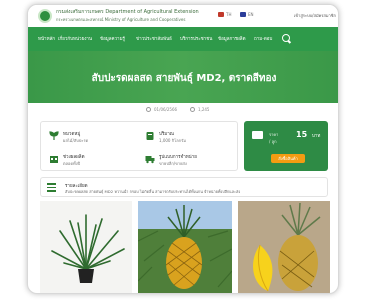 Image resolution: width=366 pixels, height=300 pixels. Describe the element at coordinates (196, 38) in the screenshot. I see `nav-item-services: บริการประชาชน` at that location.